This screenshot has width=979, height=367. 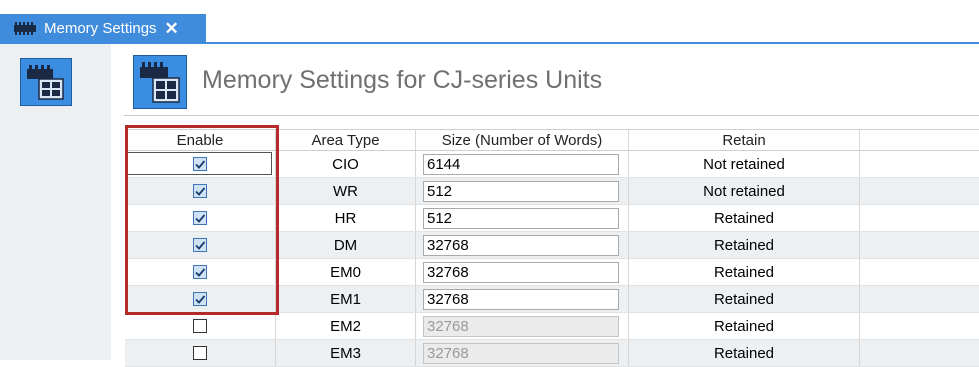 What do you see at coordinates (345, 326) in the screenshot?
I see `area-type-cell: EM2` at bounding box center [345, 326].